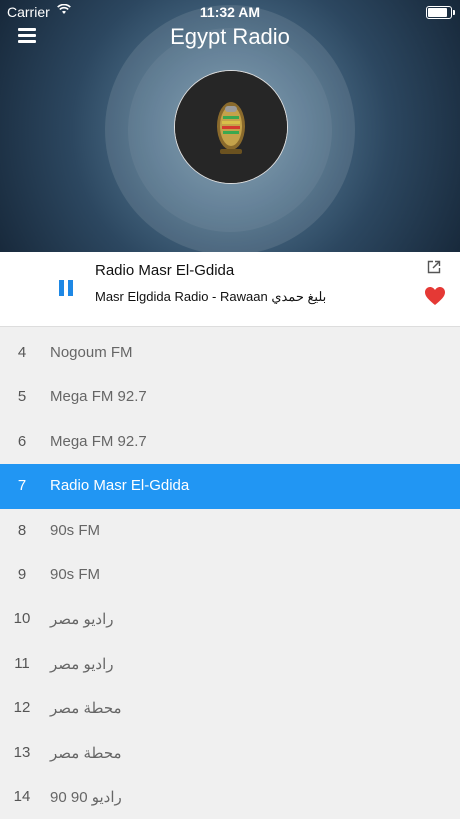 This screenshot has width=460, height=819. I want to click on clock: 11:32 AM, so click(230, 12).